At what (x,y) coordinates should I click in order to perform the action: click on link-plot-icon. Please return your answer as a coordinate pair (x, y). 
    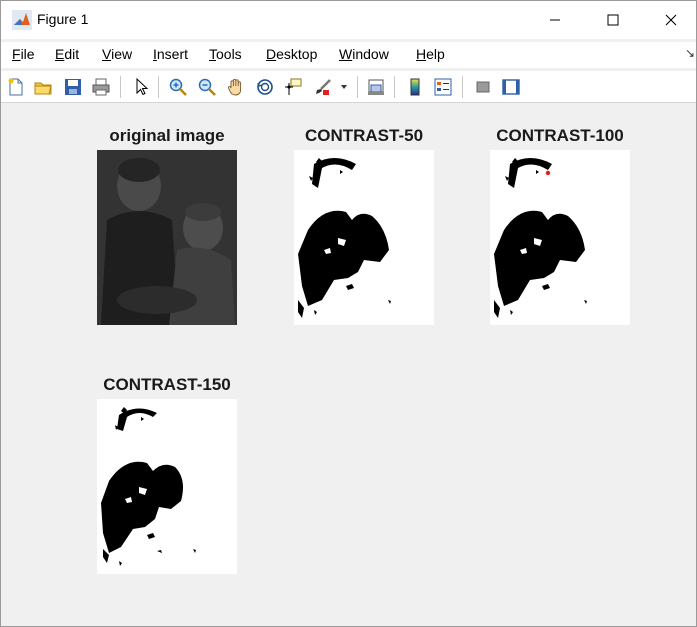
    Looking at the image, I should click on (376, 87).